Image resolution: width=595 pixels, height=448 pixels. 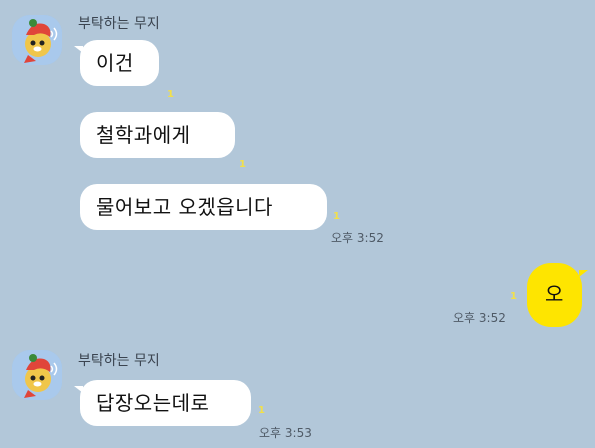 I want to click on my-message-bubble: 오, so click(x=557, y=295).